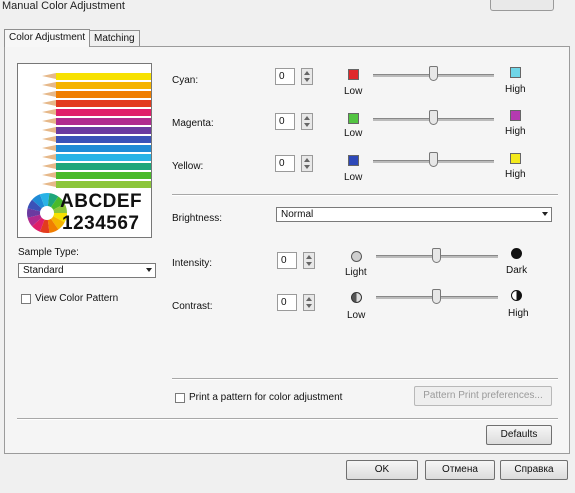 The width and height of the screenshot is (575, 493). What do you see at coordinates (356, 256) in the screenshot?
I see `light-circle-icon` at bounding box center [356, 256].